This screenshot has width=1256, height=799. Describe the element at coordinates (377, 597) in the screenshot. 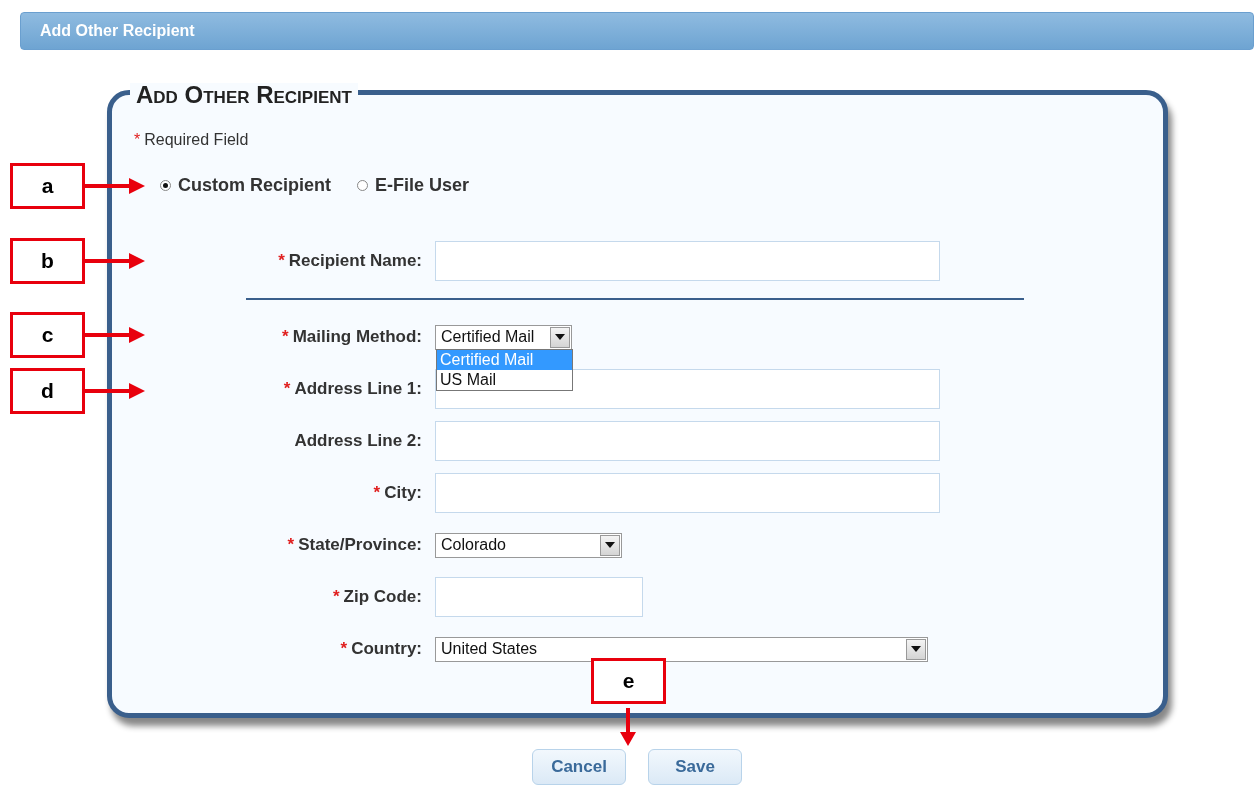

I see `field-label: * Zip Code:` at that location.